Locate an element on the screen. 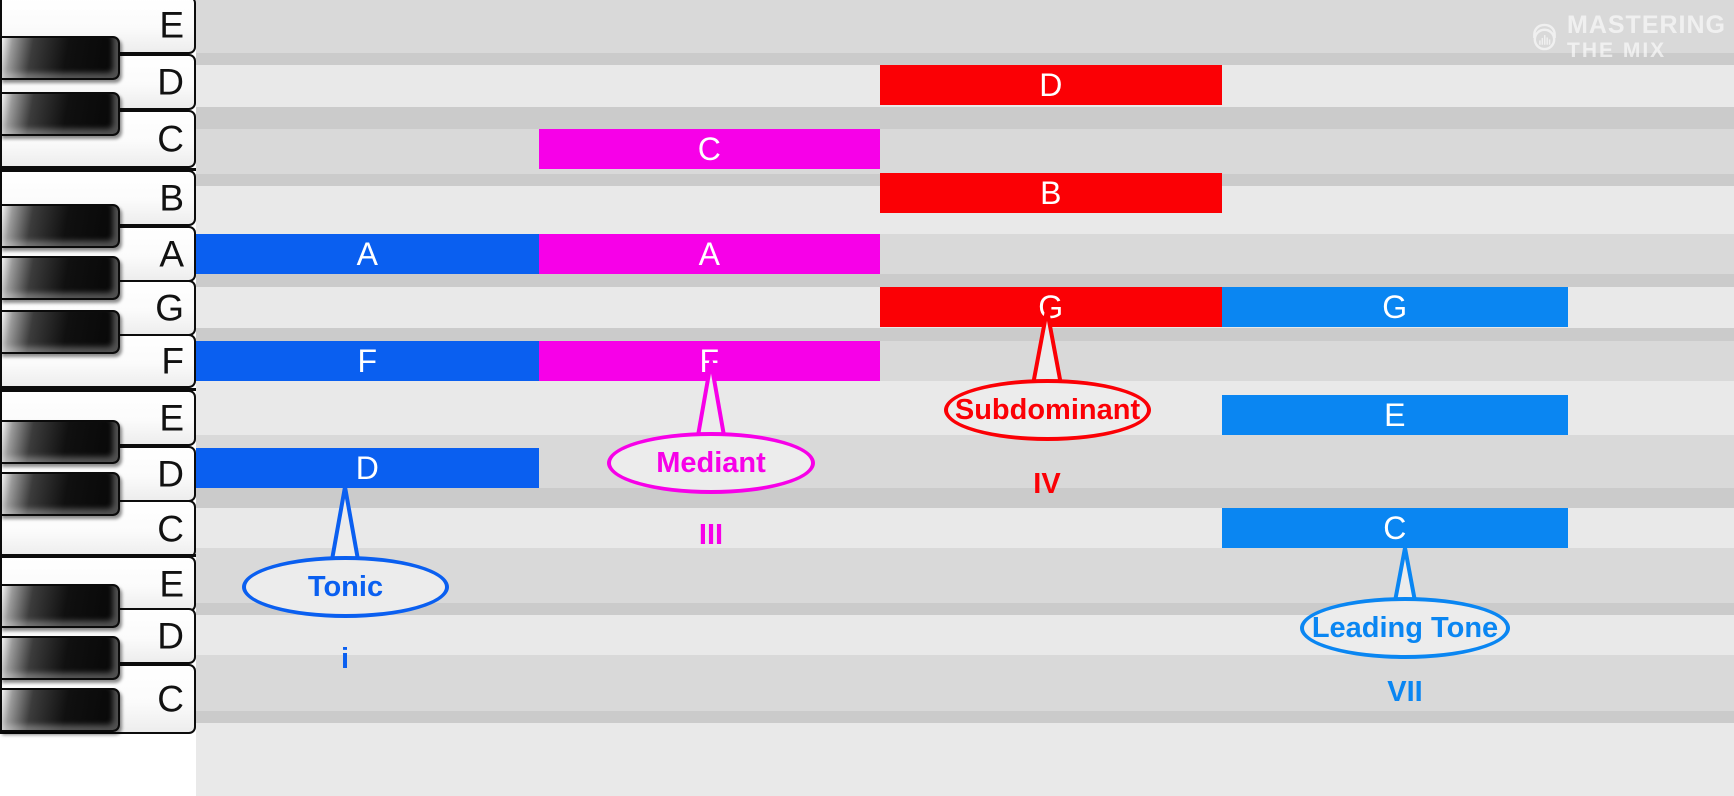 The height and width of the screenshot is (796, 1734). subdominant-label: Subdominant is located at coordinates (1047, 409).